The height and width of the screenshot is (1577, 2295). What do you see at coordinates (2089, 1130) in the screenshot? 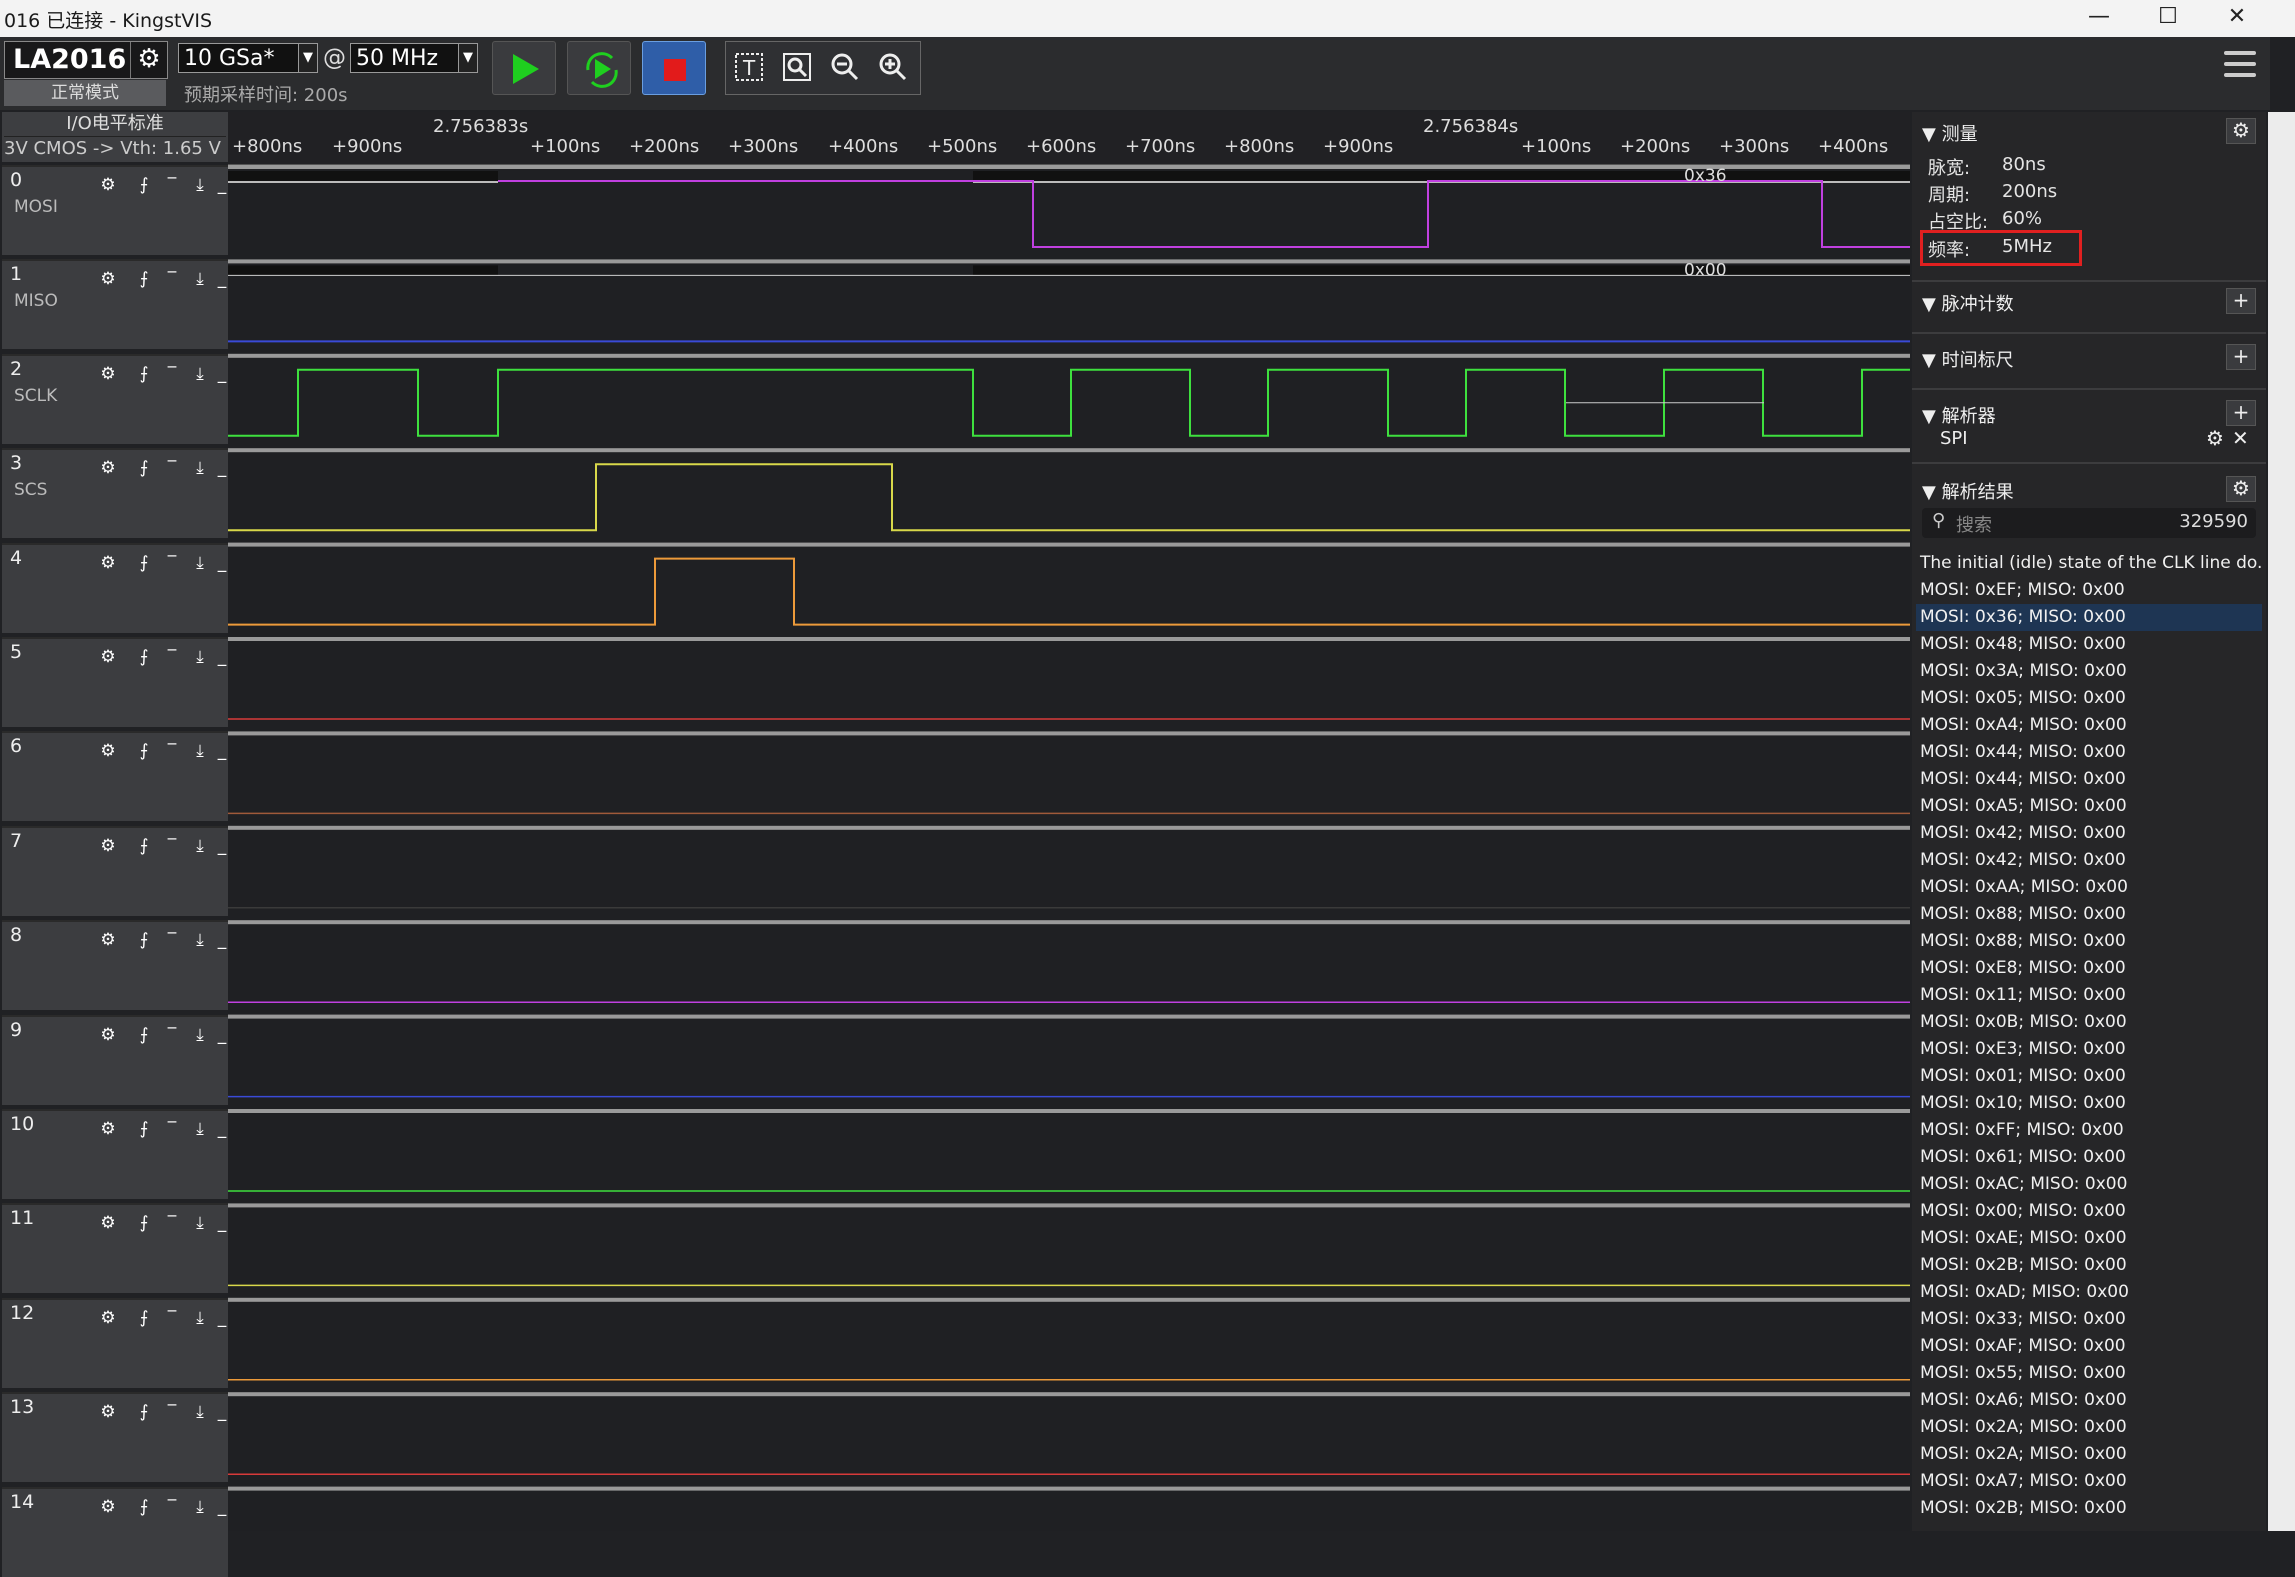
I see `result-item: MOSI: 0xFF; MISO: 0x00` at bounding box center [2089, 1130].